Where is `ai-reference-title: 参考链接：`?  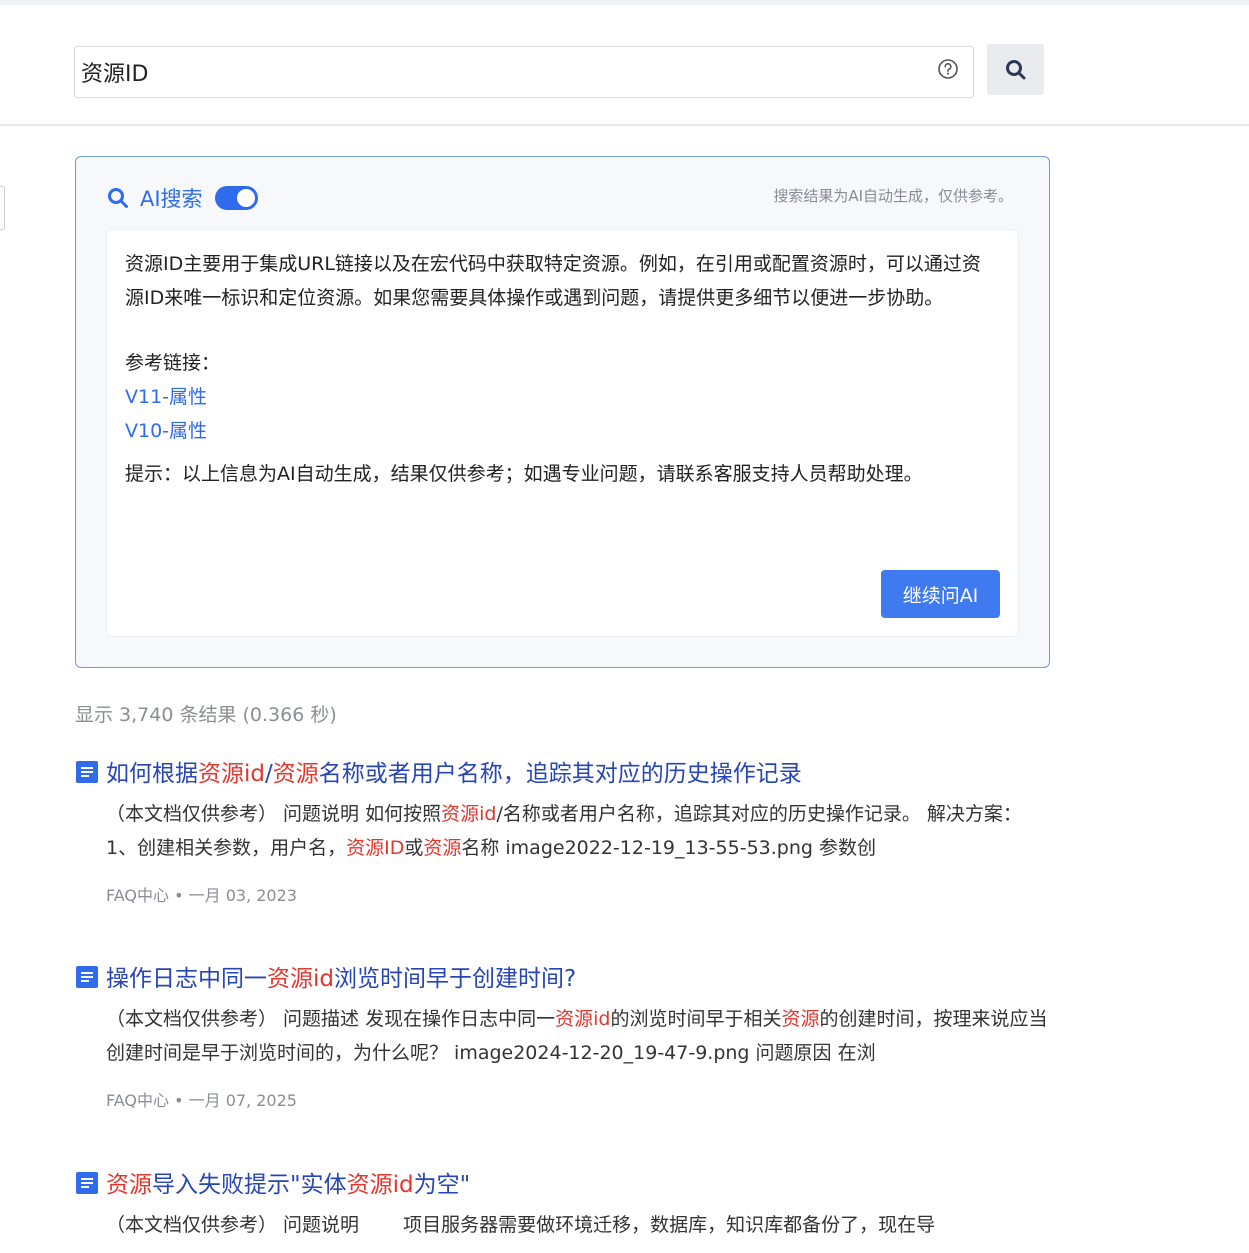 ai-reference-title: 参考链接： is located at coordinates (173, 363).